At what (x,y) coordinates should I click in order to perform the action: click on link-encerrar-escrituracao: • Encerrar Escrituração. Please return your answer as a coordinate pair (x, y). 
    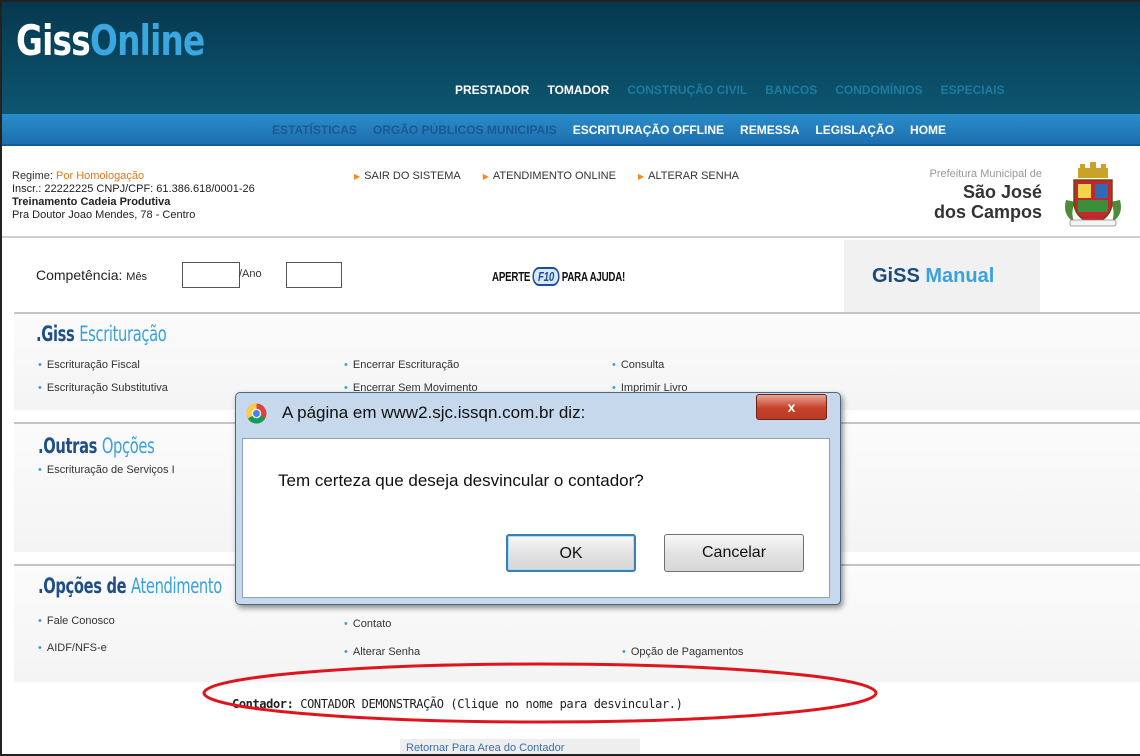
    Looking at the image, I should click on (401, 365).